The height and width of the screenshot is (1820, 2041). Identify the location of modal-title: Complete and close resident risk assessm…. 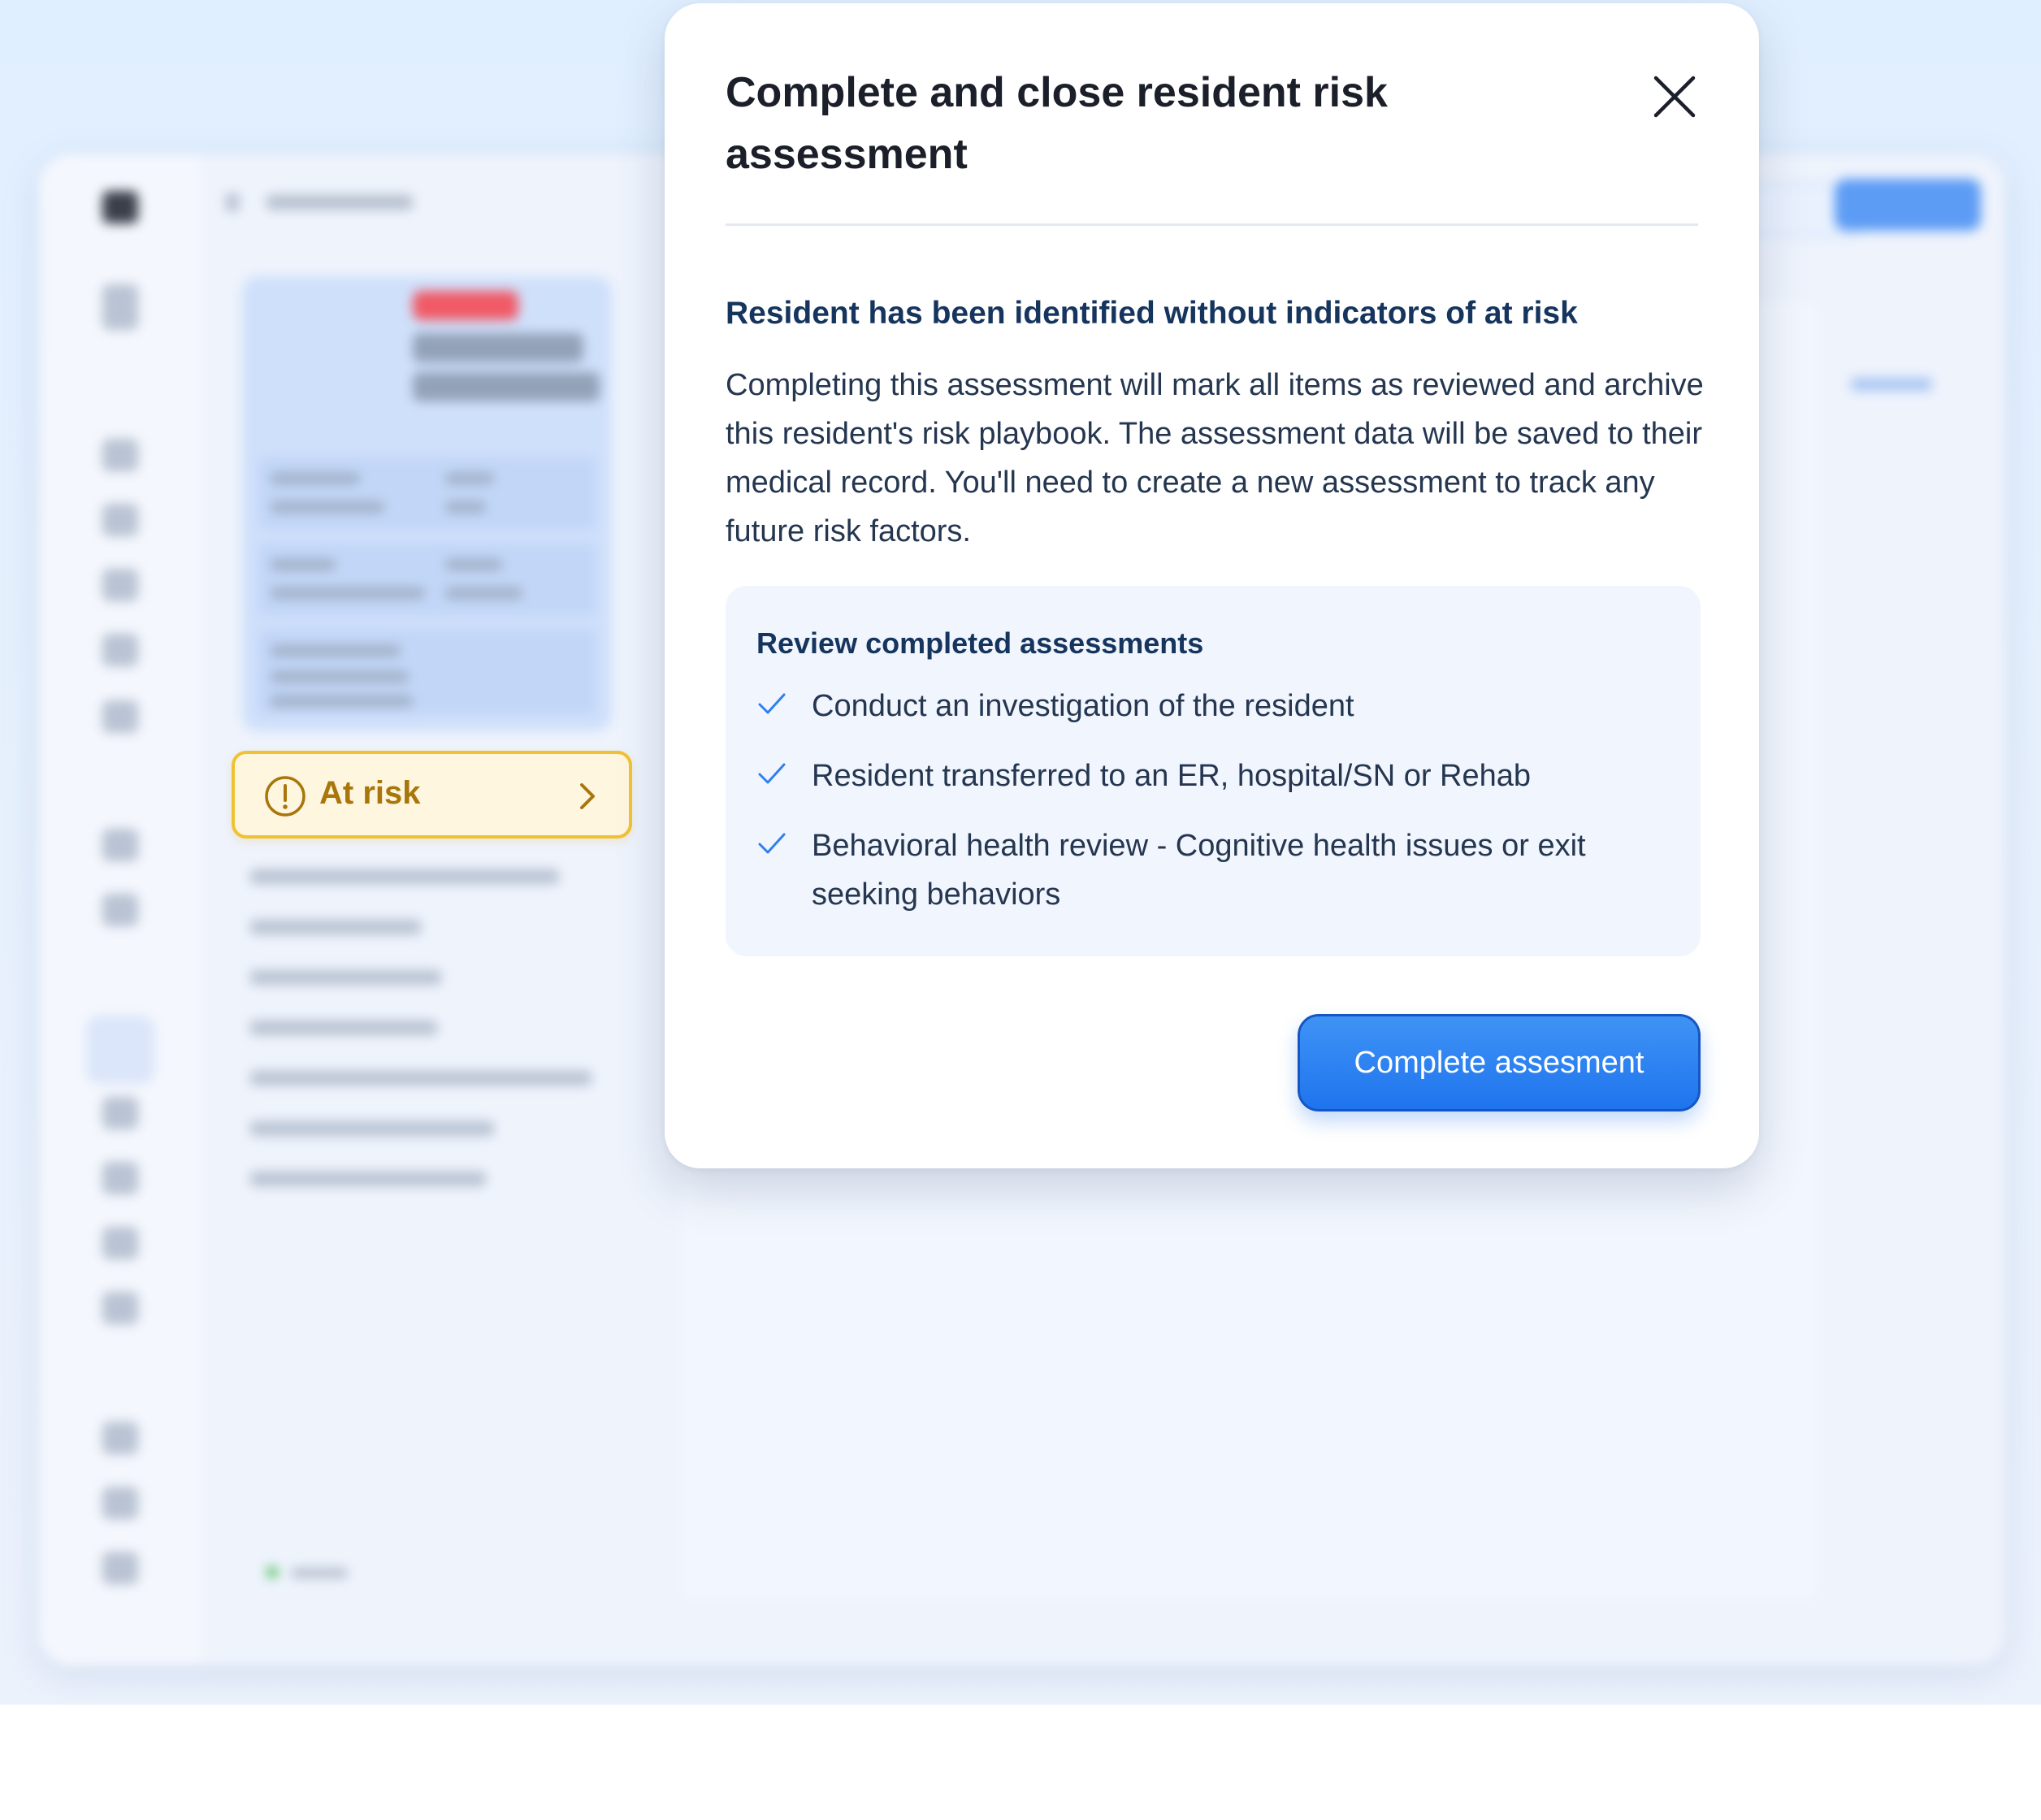
(1057, 123).